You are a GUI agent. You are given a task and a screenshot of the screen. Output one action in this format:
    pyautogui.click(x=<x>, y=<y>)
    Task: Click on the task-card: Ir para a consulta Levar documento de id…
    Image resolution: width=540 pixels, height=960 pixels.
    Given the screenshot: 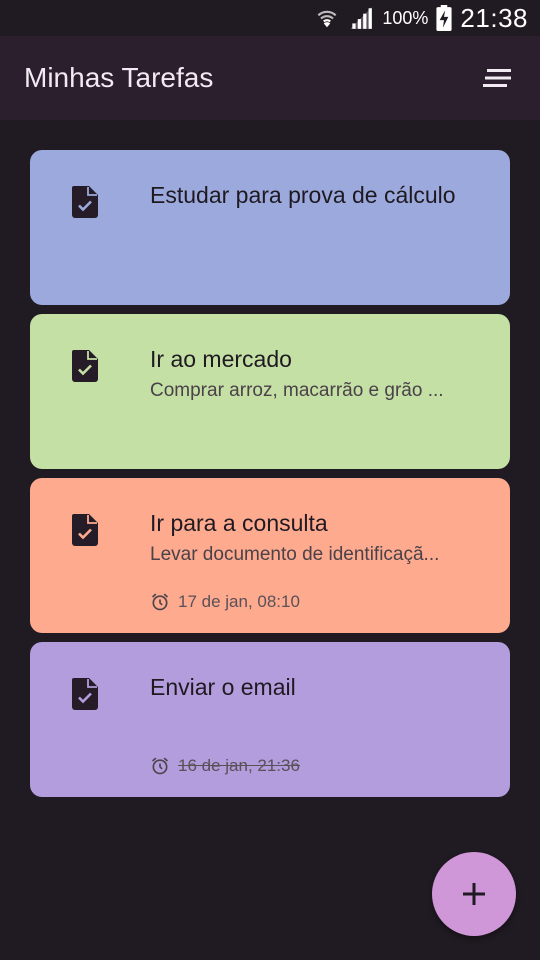 What is the action you would take?
    pyautogui.click(x=270, y=555)
    